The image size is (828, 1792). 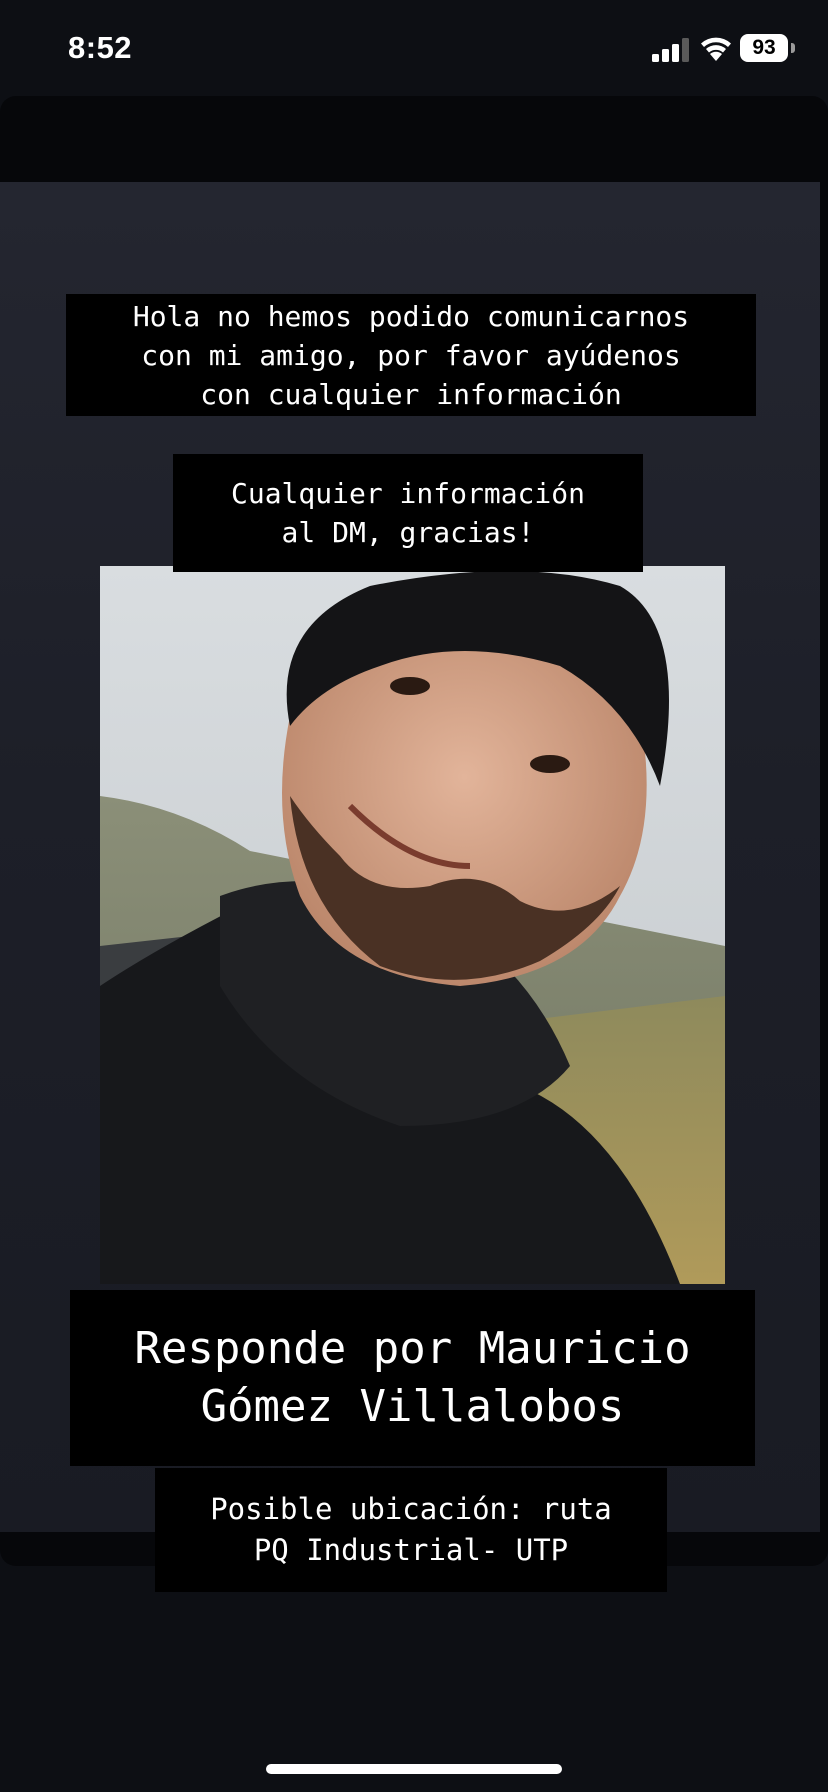 I want to click on status-time: 8:52, so click(x=100, y=47).